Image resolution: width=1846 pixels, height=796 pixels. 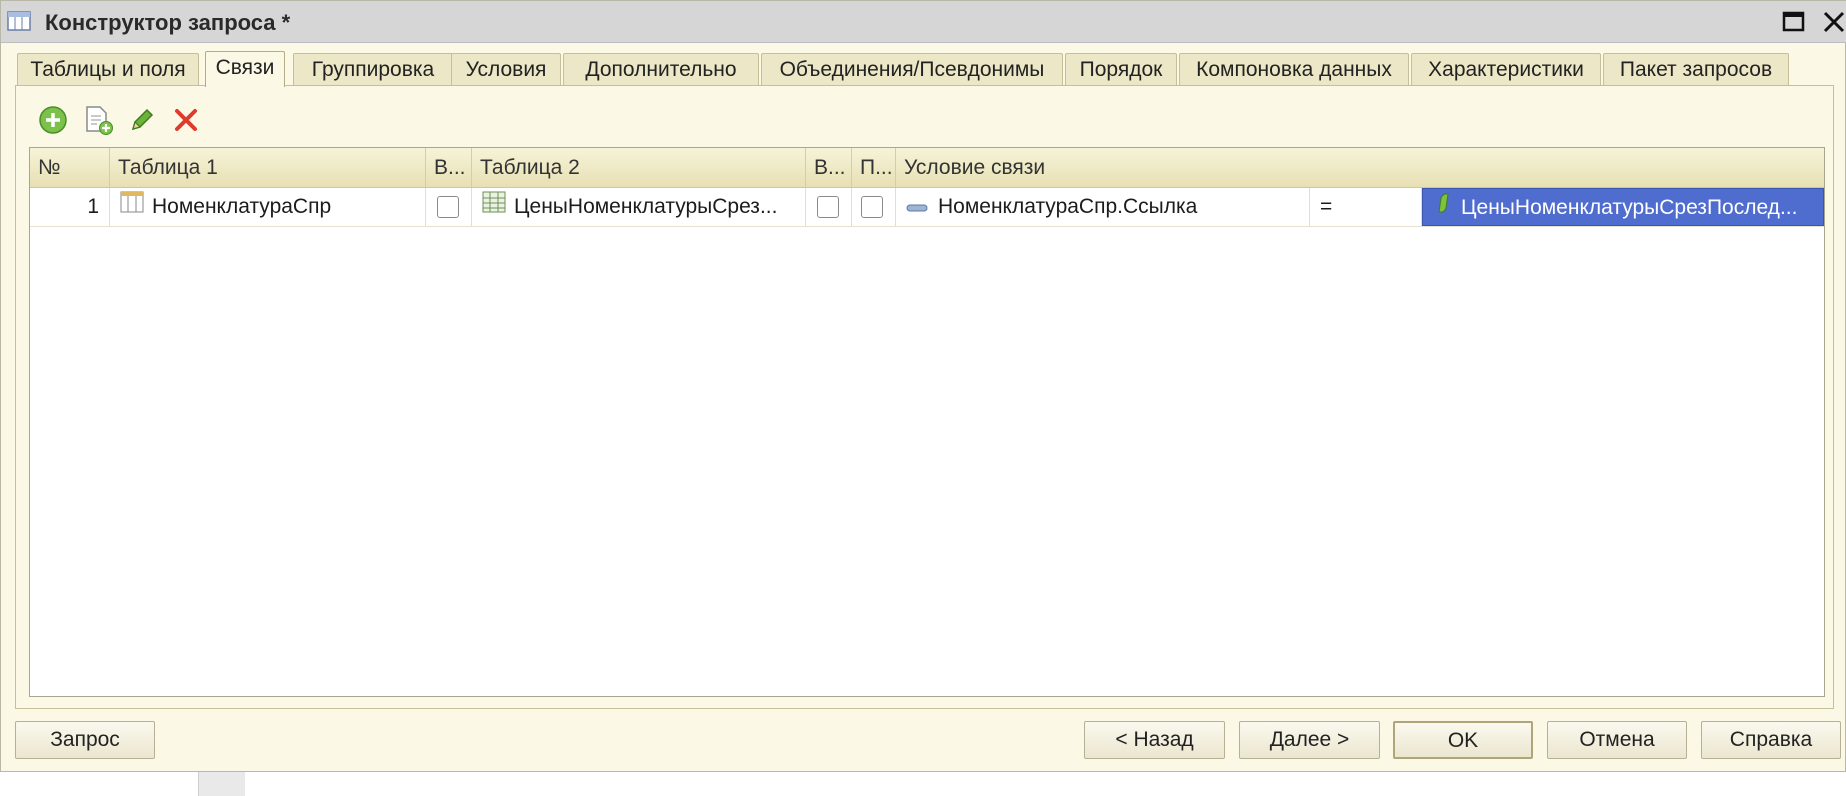 I want to click on tab-characteristics: Характеристики, so click(x=1506, y=69).